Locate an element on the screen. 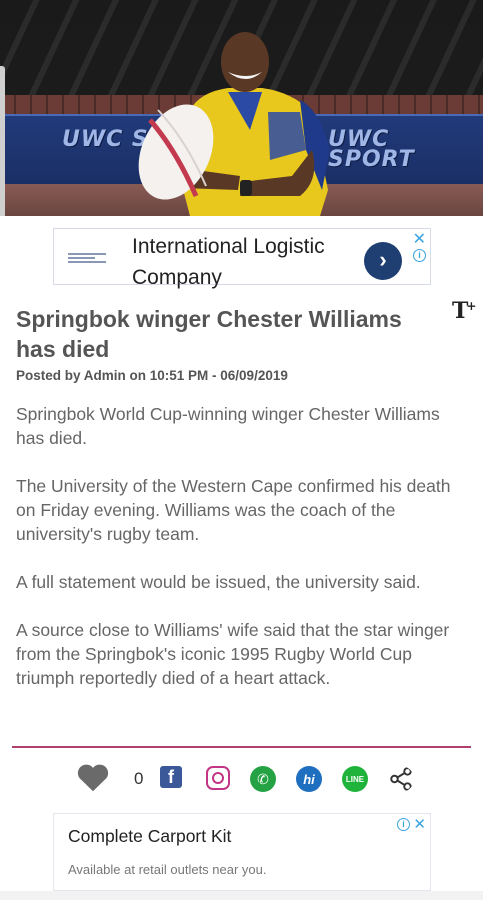  top-ad-banner: International Logistic Company › ✕ i is located at coordinates (242, 258).